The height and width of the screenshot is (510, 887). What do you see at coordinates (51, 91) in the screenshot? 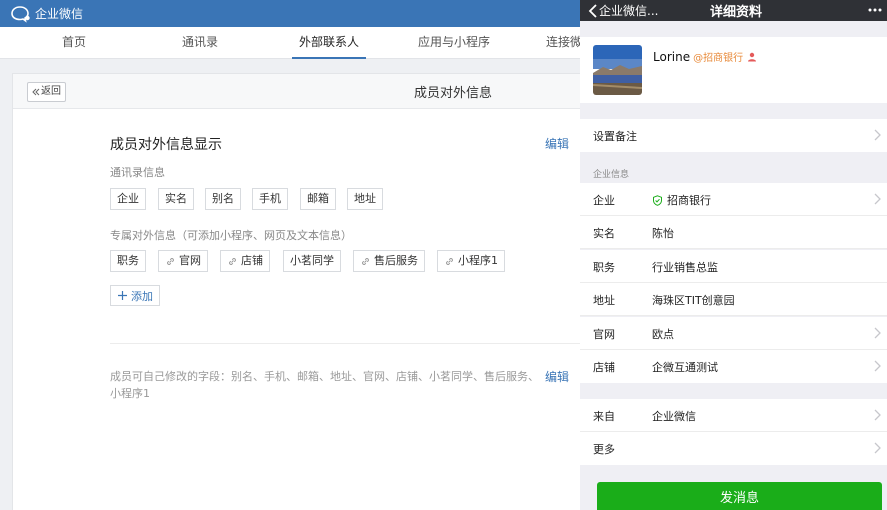
I see `back-button-label: 返回` at bounding box center [51, 91].